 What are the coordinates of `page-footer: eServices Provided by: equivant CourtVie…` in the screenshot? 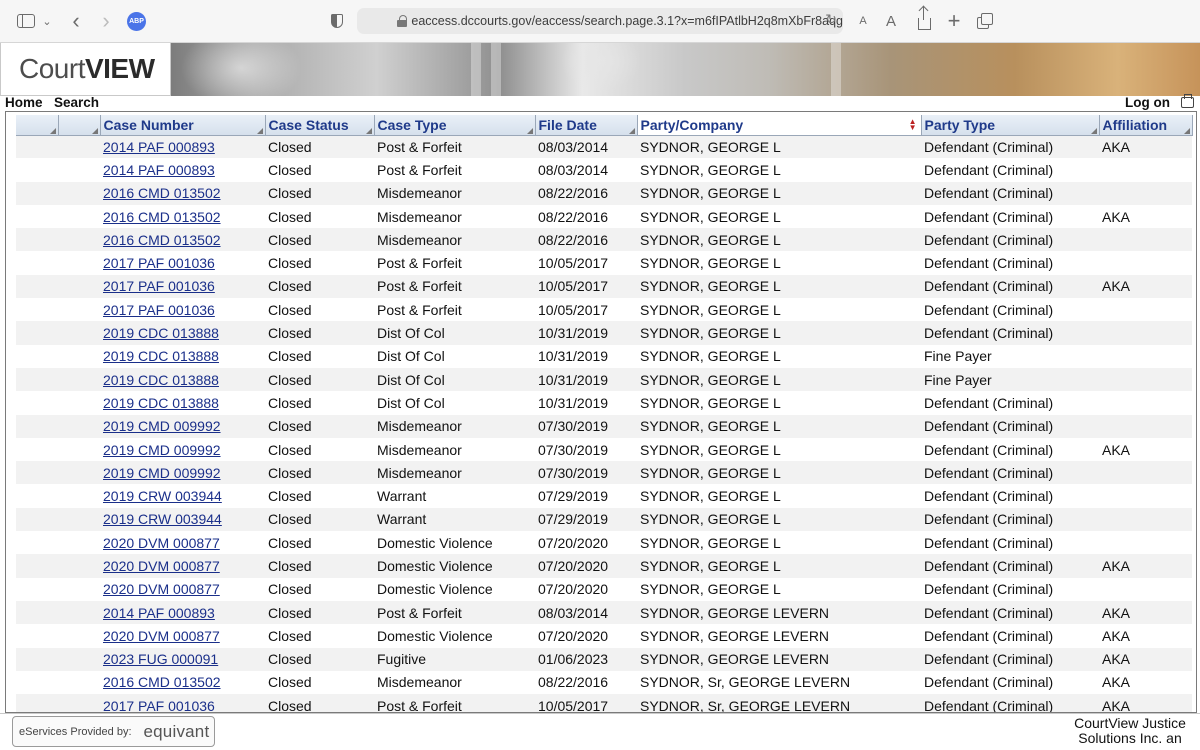 It's located at (600, 731).